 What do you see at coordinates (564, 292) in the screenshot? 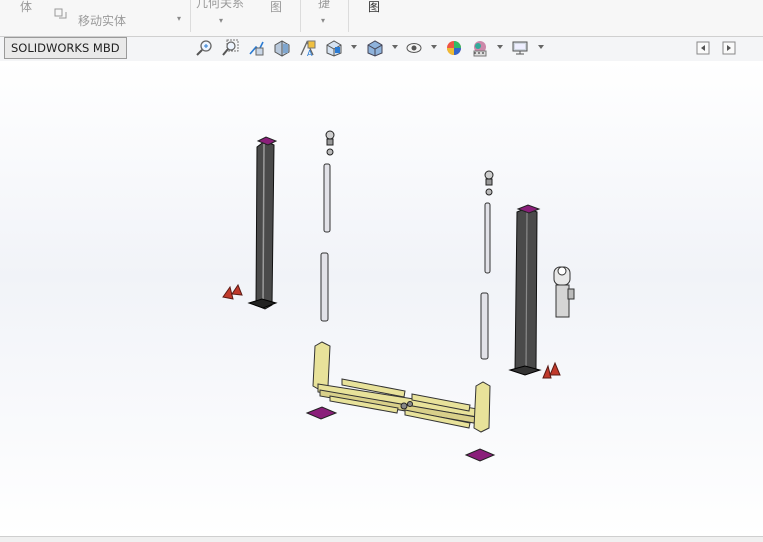
I see `hydraulic-power-unit` at bounding box center [564, 292].